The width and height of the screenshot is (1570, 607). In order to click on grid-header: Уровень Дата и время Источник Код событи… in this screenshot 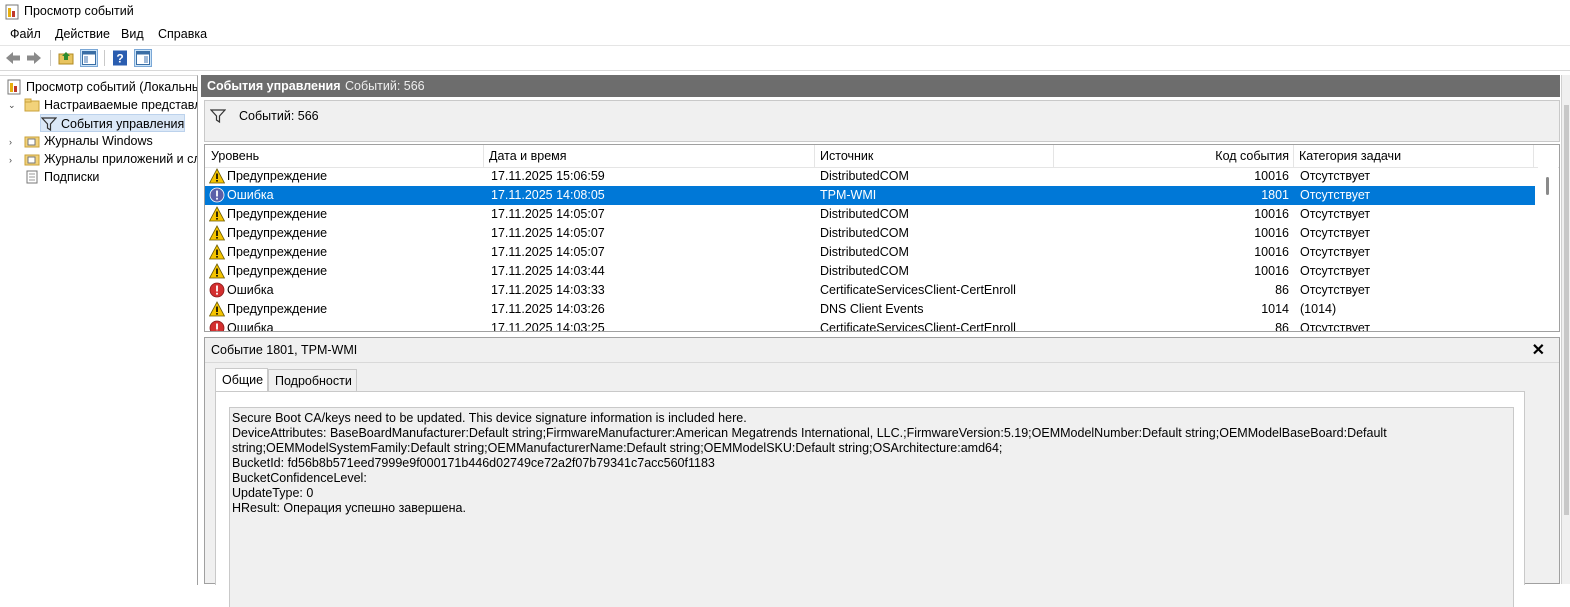, I will do `click(882, 156)`.